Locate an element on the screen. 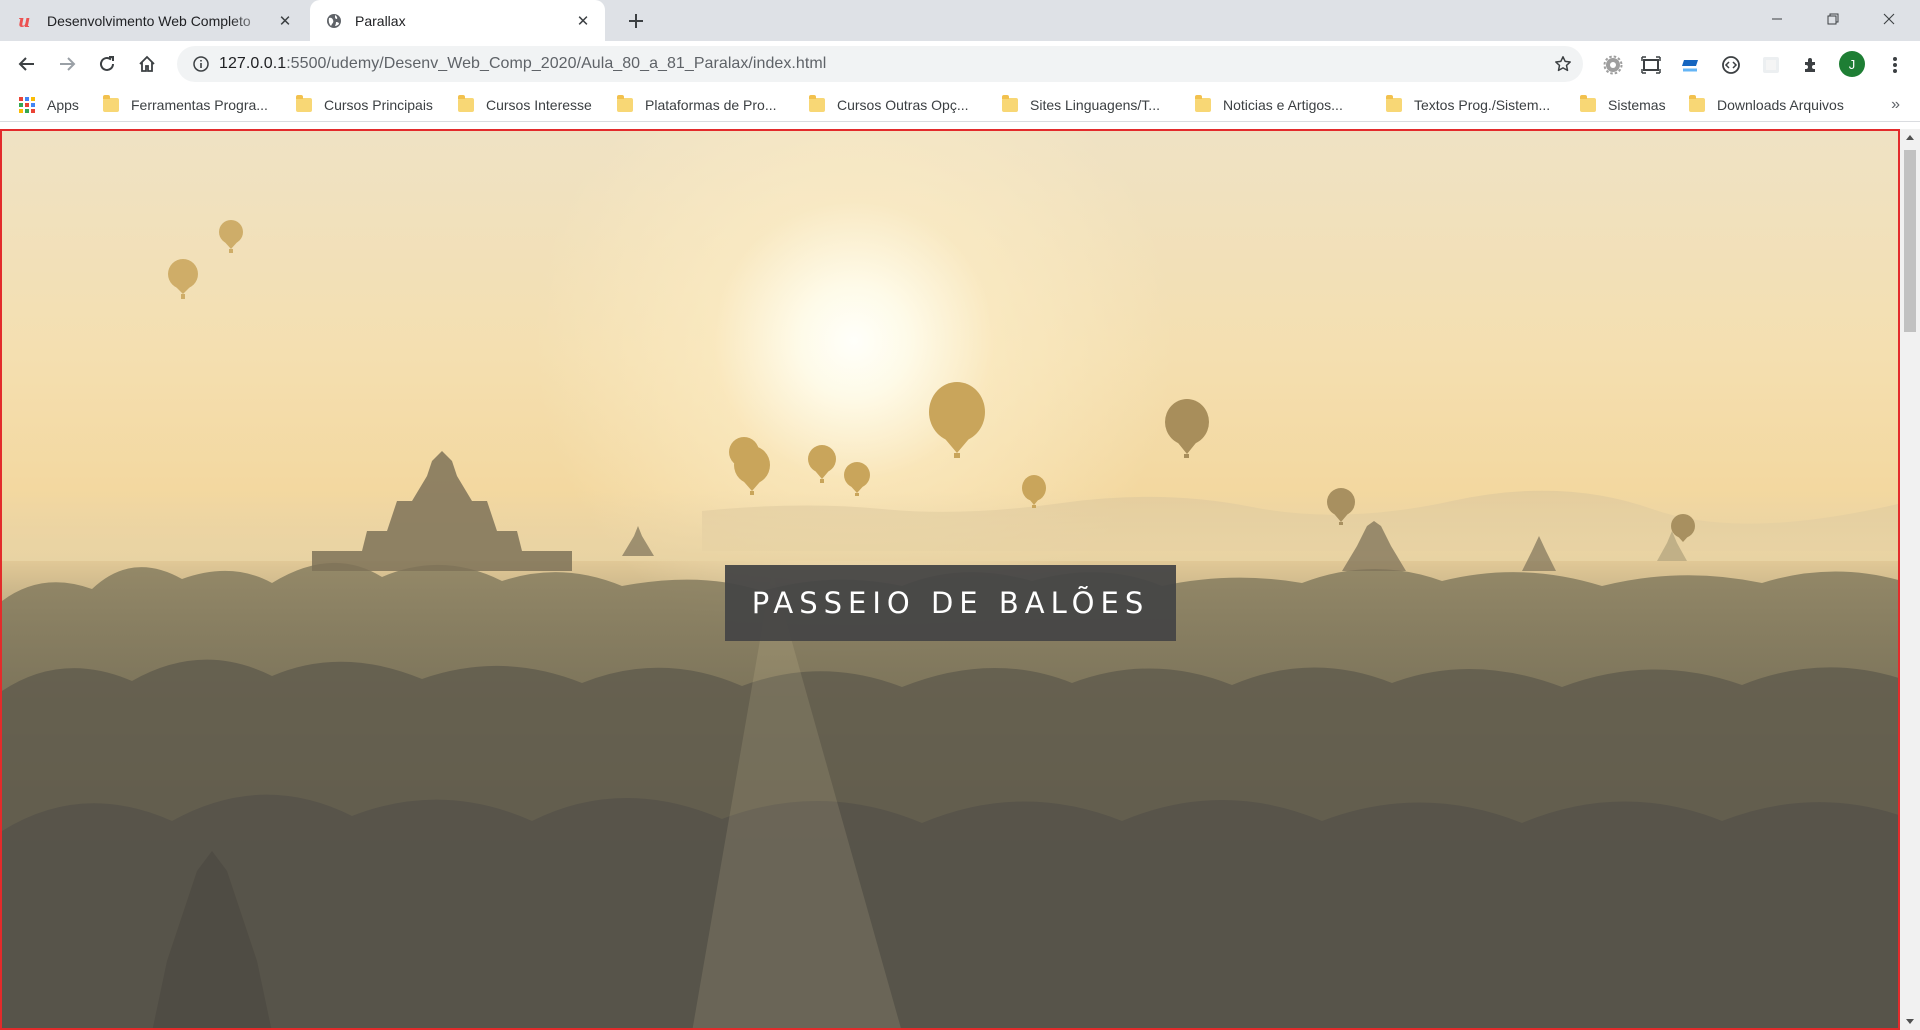 This screenshot has width=1920, height=1030. globe-icon is located at coordinates (334, 21).